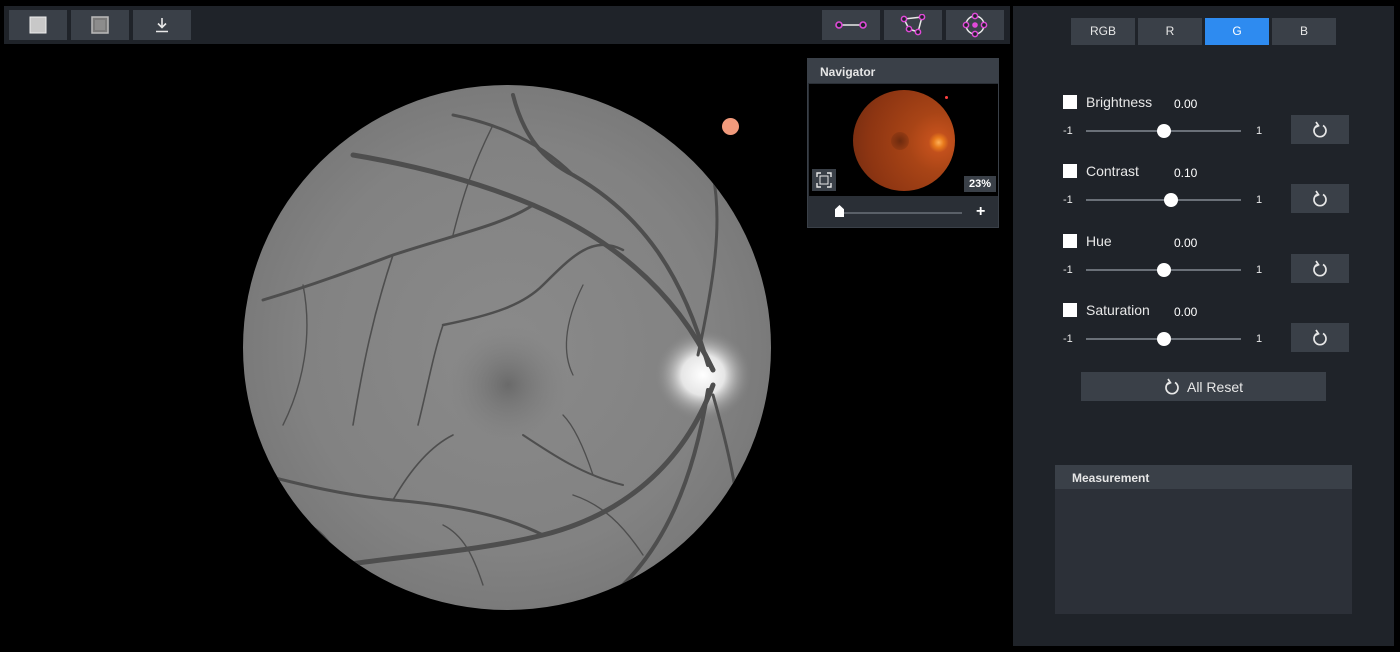 The image size is (1400, 652). I want to click on hue-slider-knob, so click(1163, 270).